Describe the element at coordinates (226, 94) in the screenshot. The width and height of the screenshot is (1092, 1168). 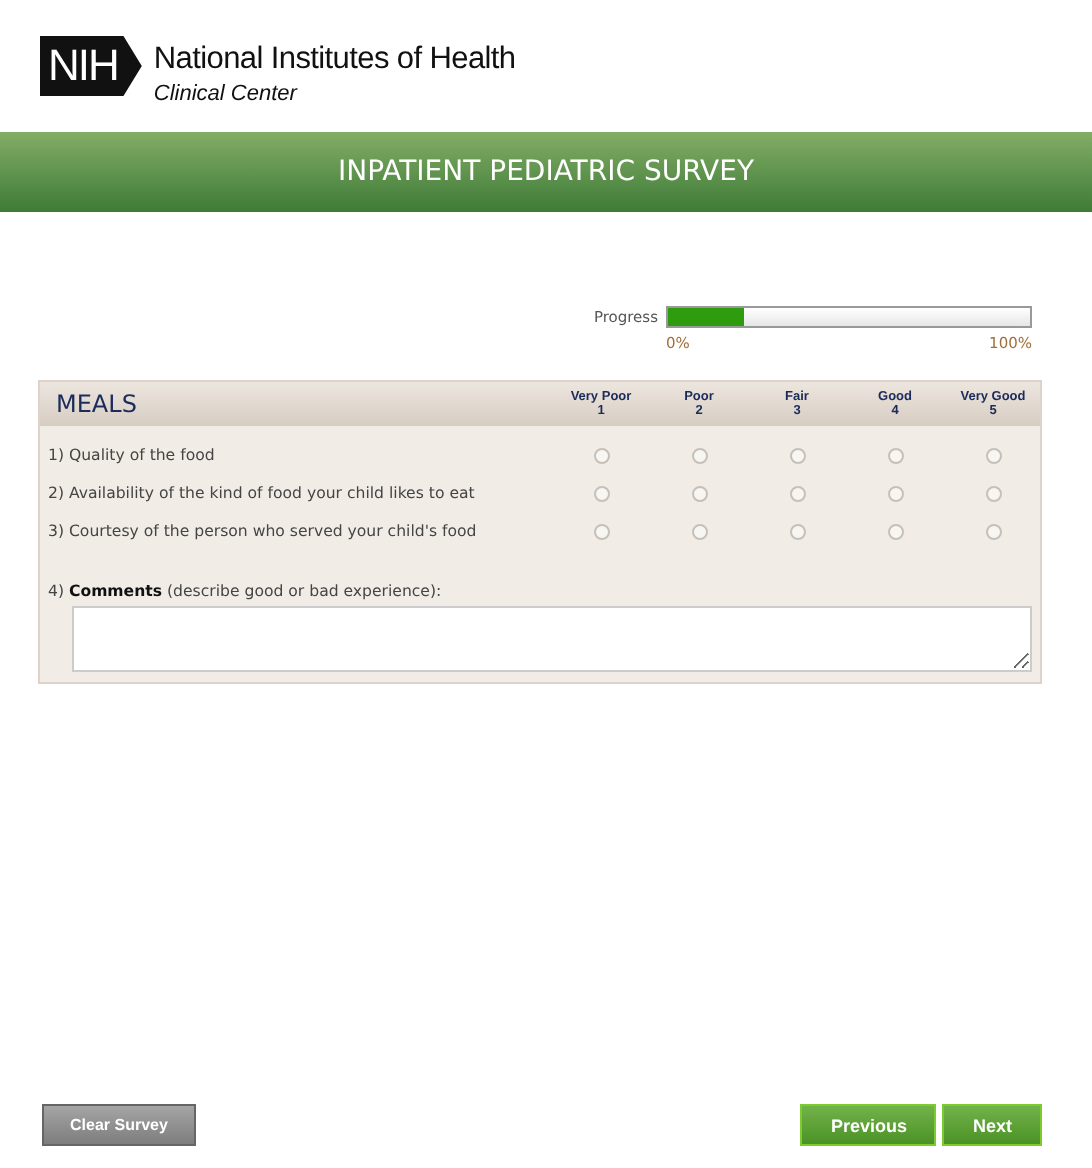
I see `logo-subtitle: Clinical Center` at that location.